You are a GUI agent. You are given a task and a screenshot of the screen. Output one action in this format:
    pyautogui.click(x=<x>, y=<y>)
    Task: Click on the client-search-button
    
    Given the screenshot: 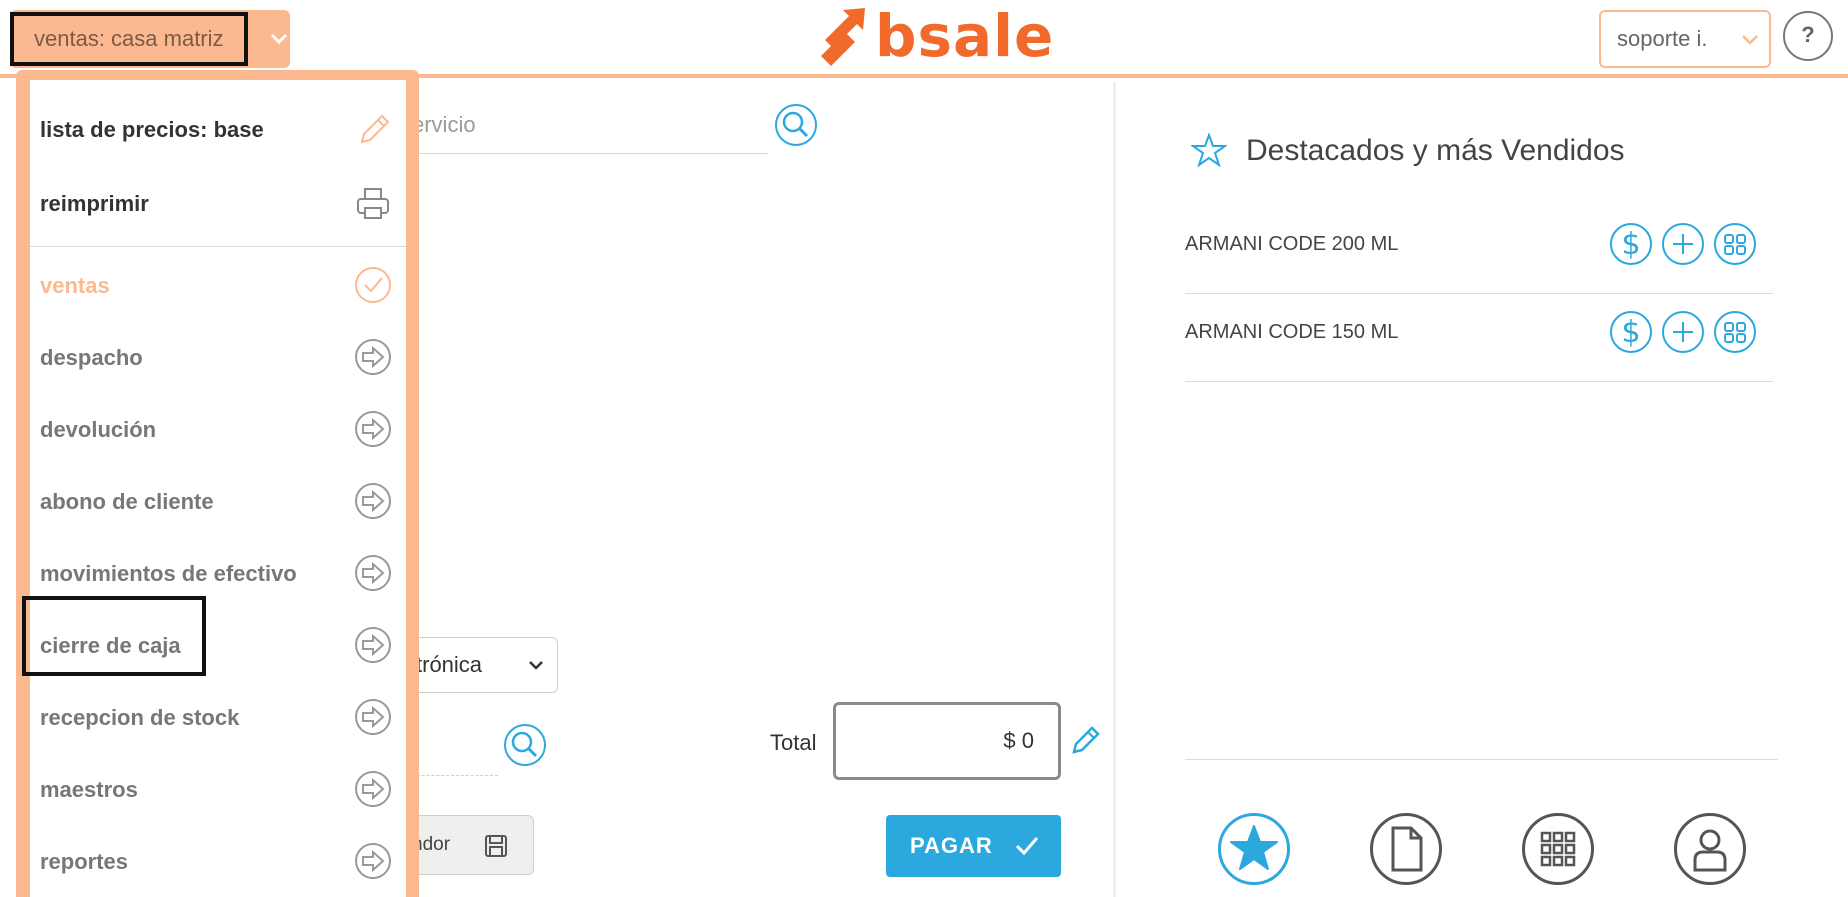 What is the action you would take?
    pyautogui.click(x=525, y=745)
    